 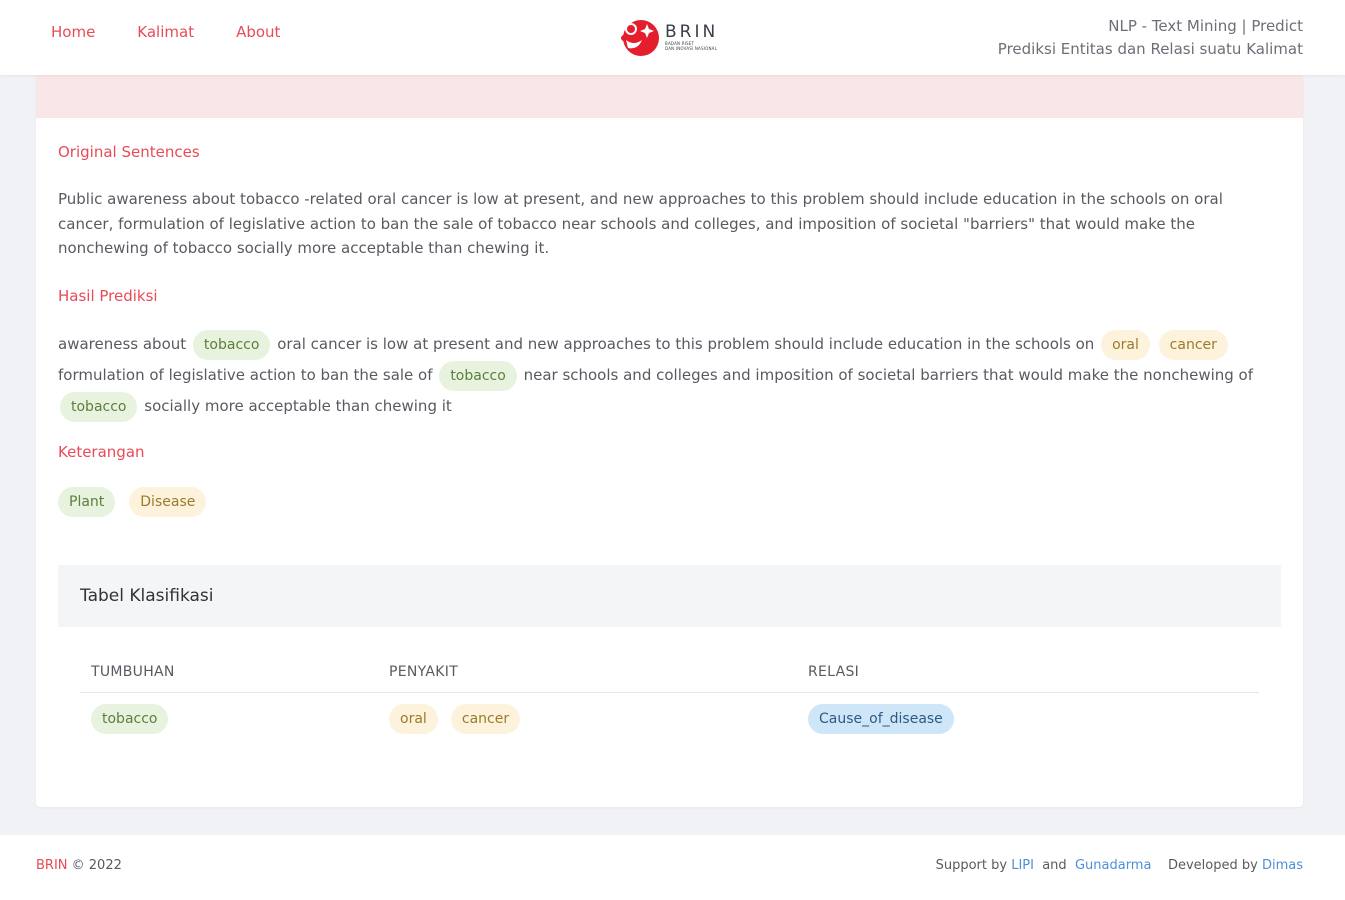 I want to click on dimas-link: Dimas, so click(x=1282, y=865).